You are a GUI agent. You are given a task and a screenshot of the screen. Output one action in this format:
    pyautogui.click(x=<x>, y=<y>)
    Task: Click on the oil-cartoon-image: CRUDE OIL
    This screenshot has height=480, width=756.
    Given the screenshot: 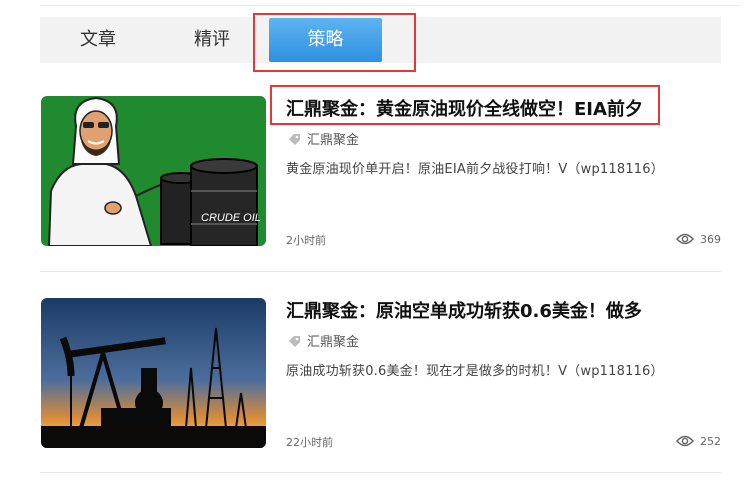 What is the action you would take?
    pyautogui.click(x=153, y=171)
    